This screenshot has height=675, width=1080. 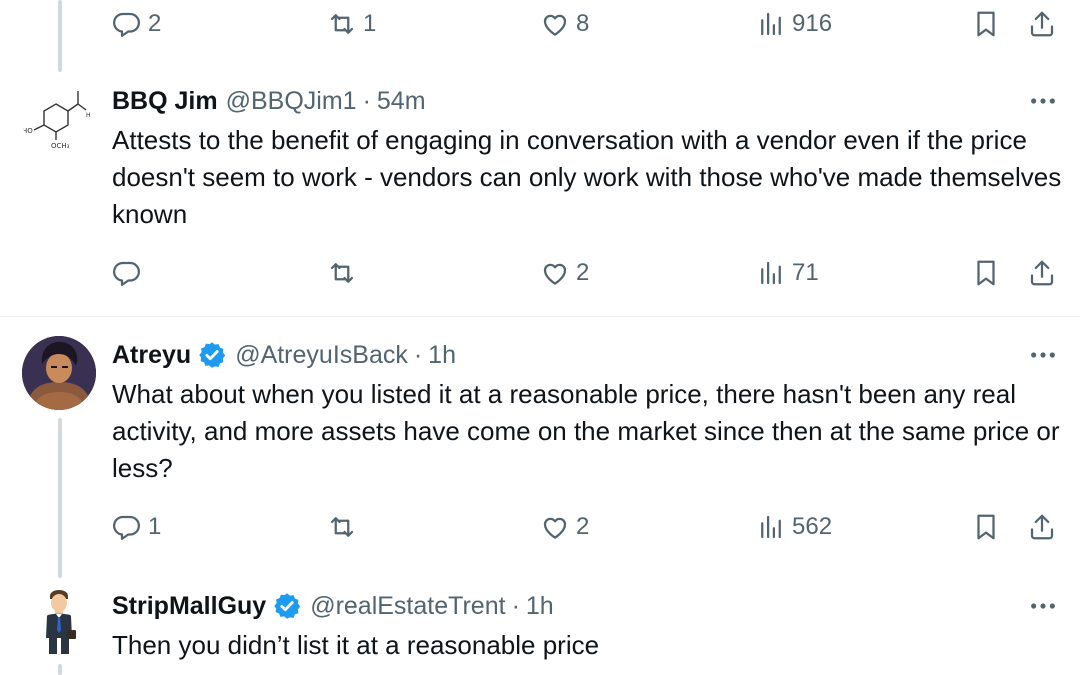 What do you see at coordinates (321, 355) in the screenshot?
I see `author-handle: @AtreyuIsBack` at bounding box center [321, 355].